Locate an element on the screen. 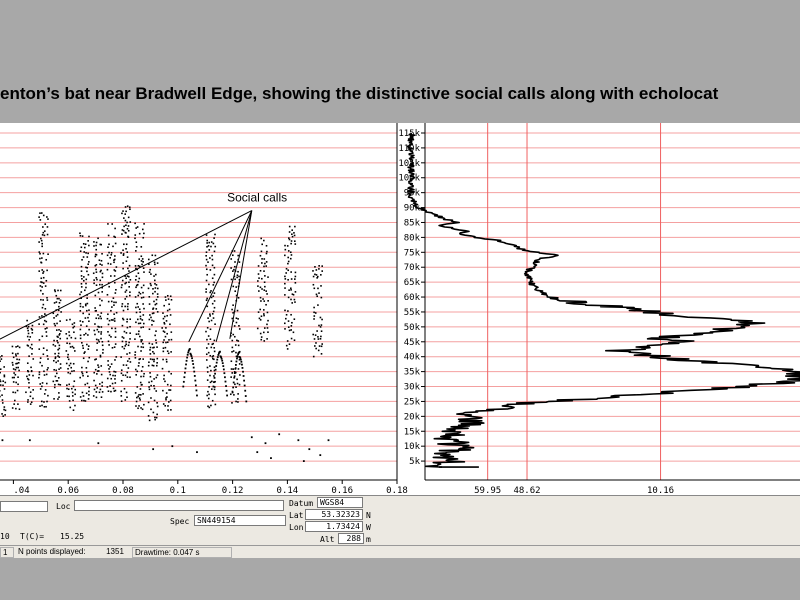  temp-value: 15.25 is located at coordinates (72, 536).